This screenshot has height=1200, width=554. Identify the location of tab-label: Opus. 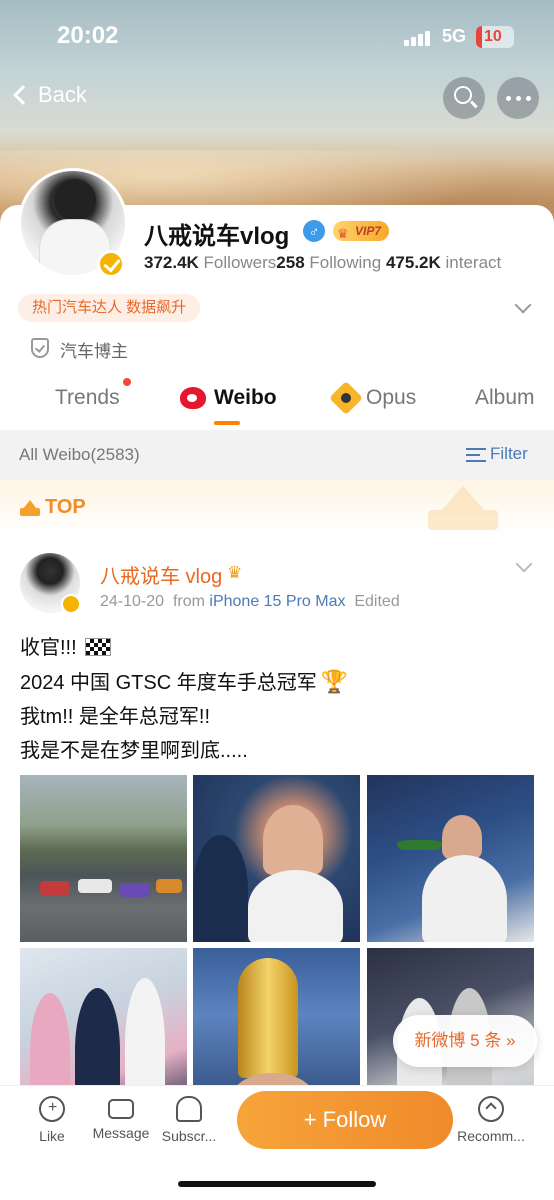
(391, 397).